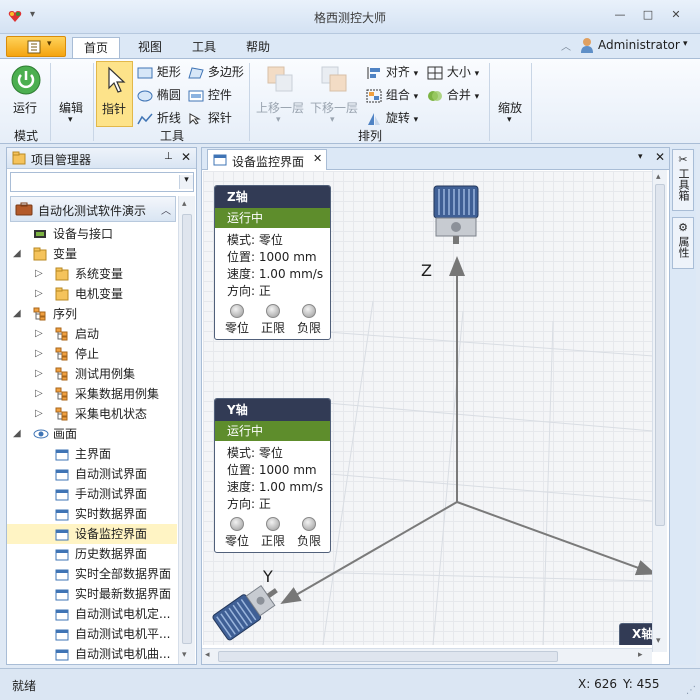 This screenshot has width=700, height=700. I want to click on tree-item: 实时最新数据界面, so click(92, 594).